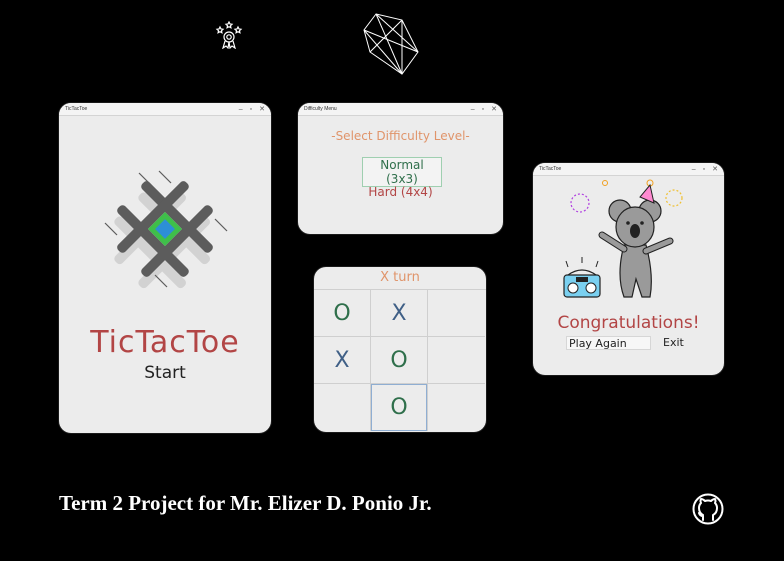  I want to click on start-button: Start, so click(165, 373).